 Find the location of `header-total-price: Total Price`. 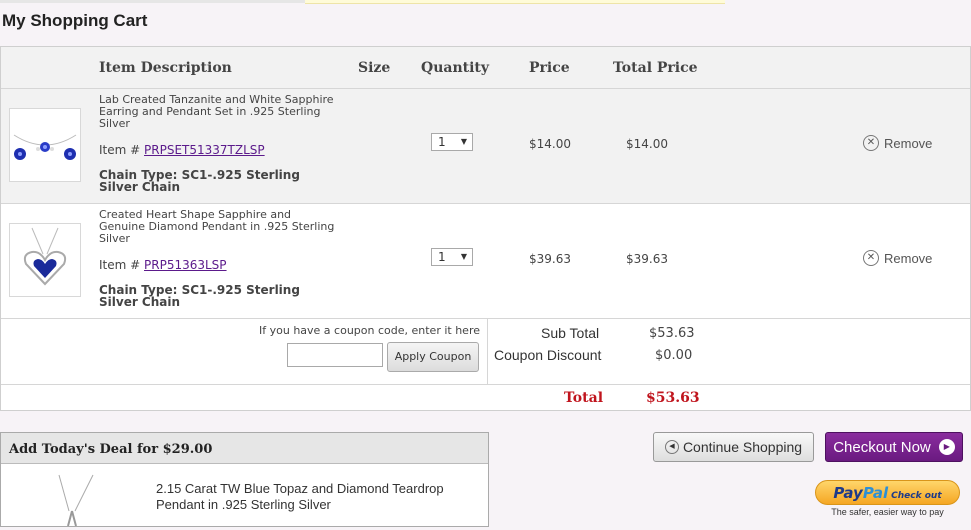

header-total-price: Total Price is located at coordinates (655, 68).